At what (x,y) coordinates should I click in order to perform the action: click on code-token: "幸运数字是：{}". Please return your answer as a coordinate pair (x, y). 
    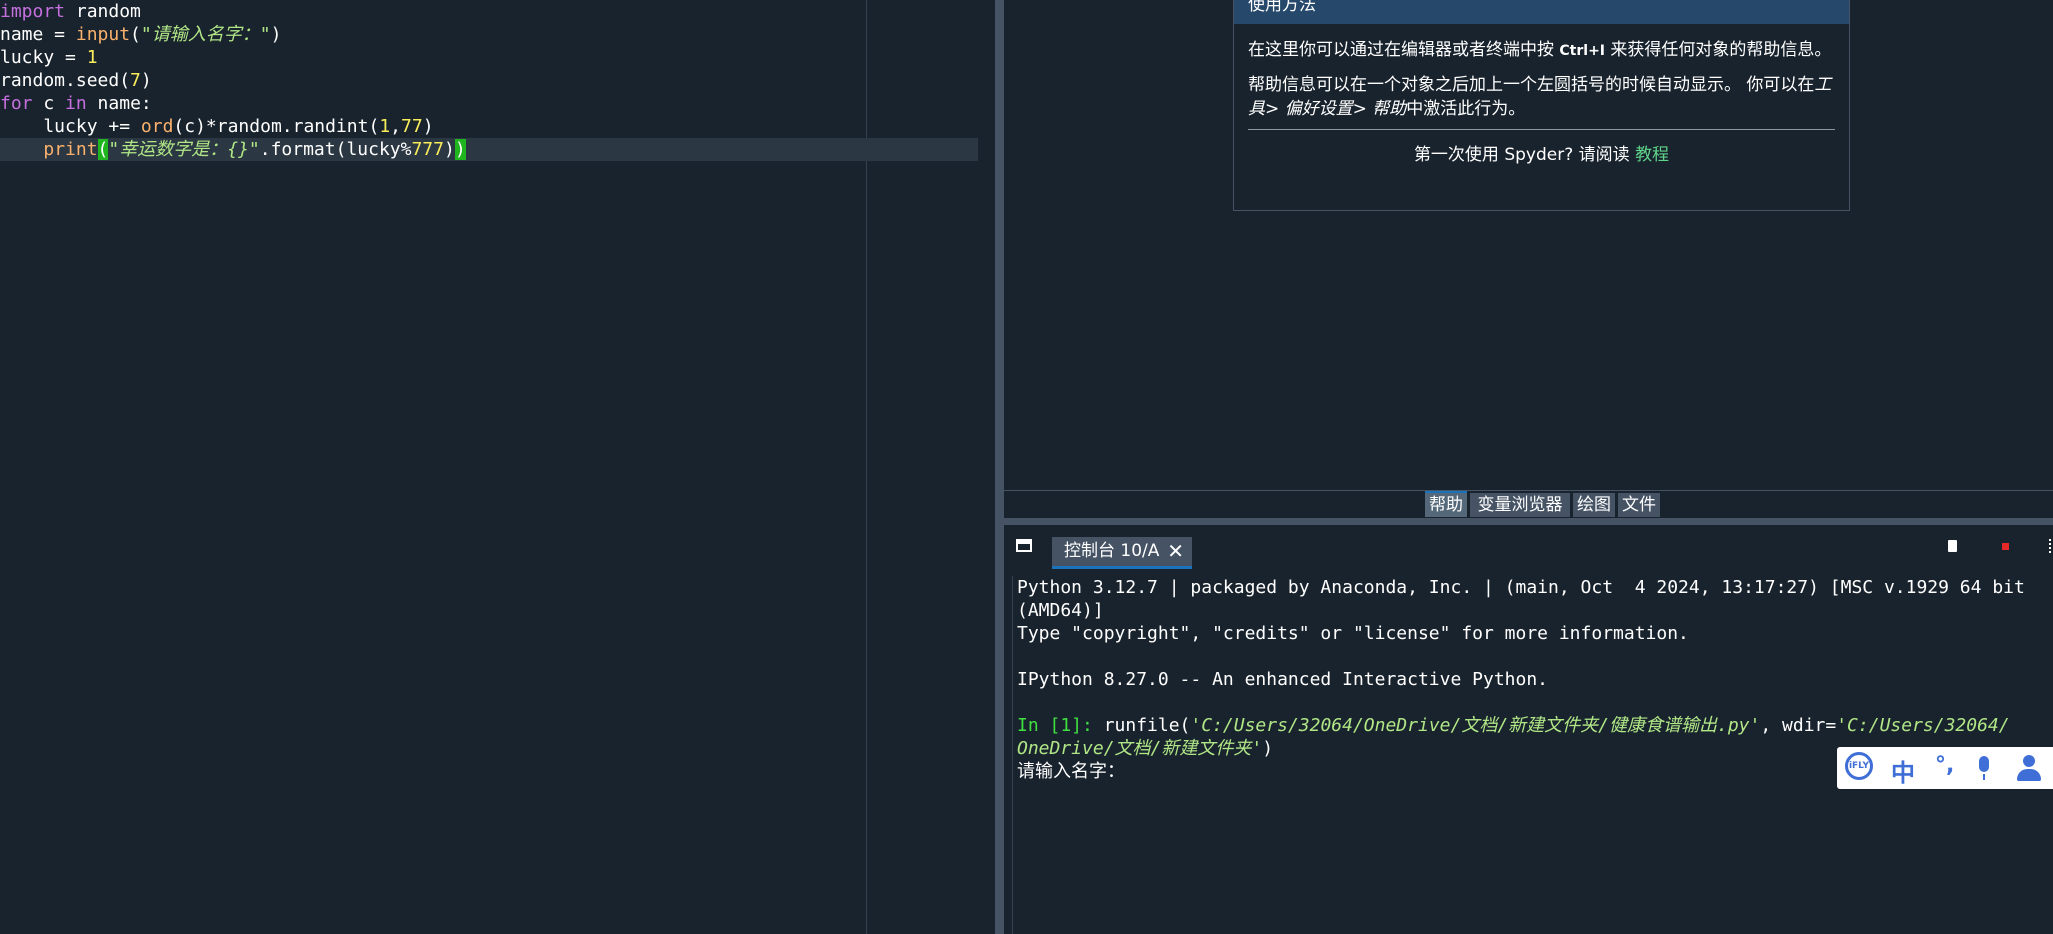
    Looking at the image, I should click on (184, 149).